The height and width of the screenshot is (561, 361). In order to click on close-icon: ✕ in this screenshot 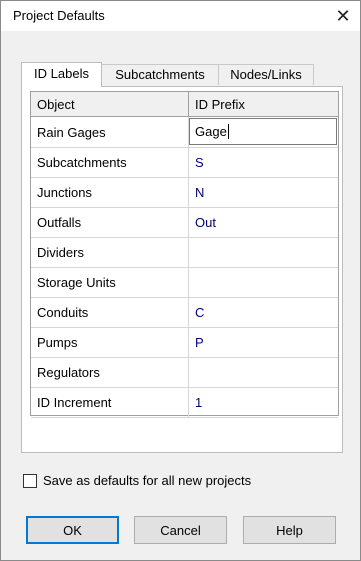, I will do `click(343, 16)`.